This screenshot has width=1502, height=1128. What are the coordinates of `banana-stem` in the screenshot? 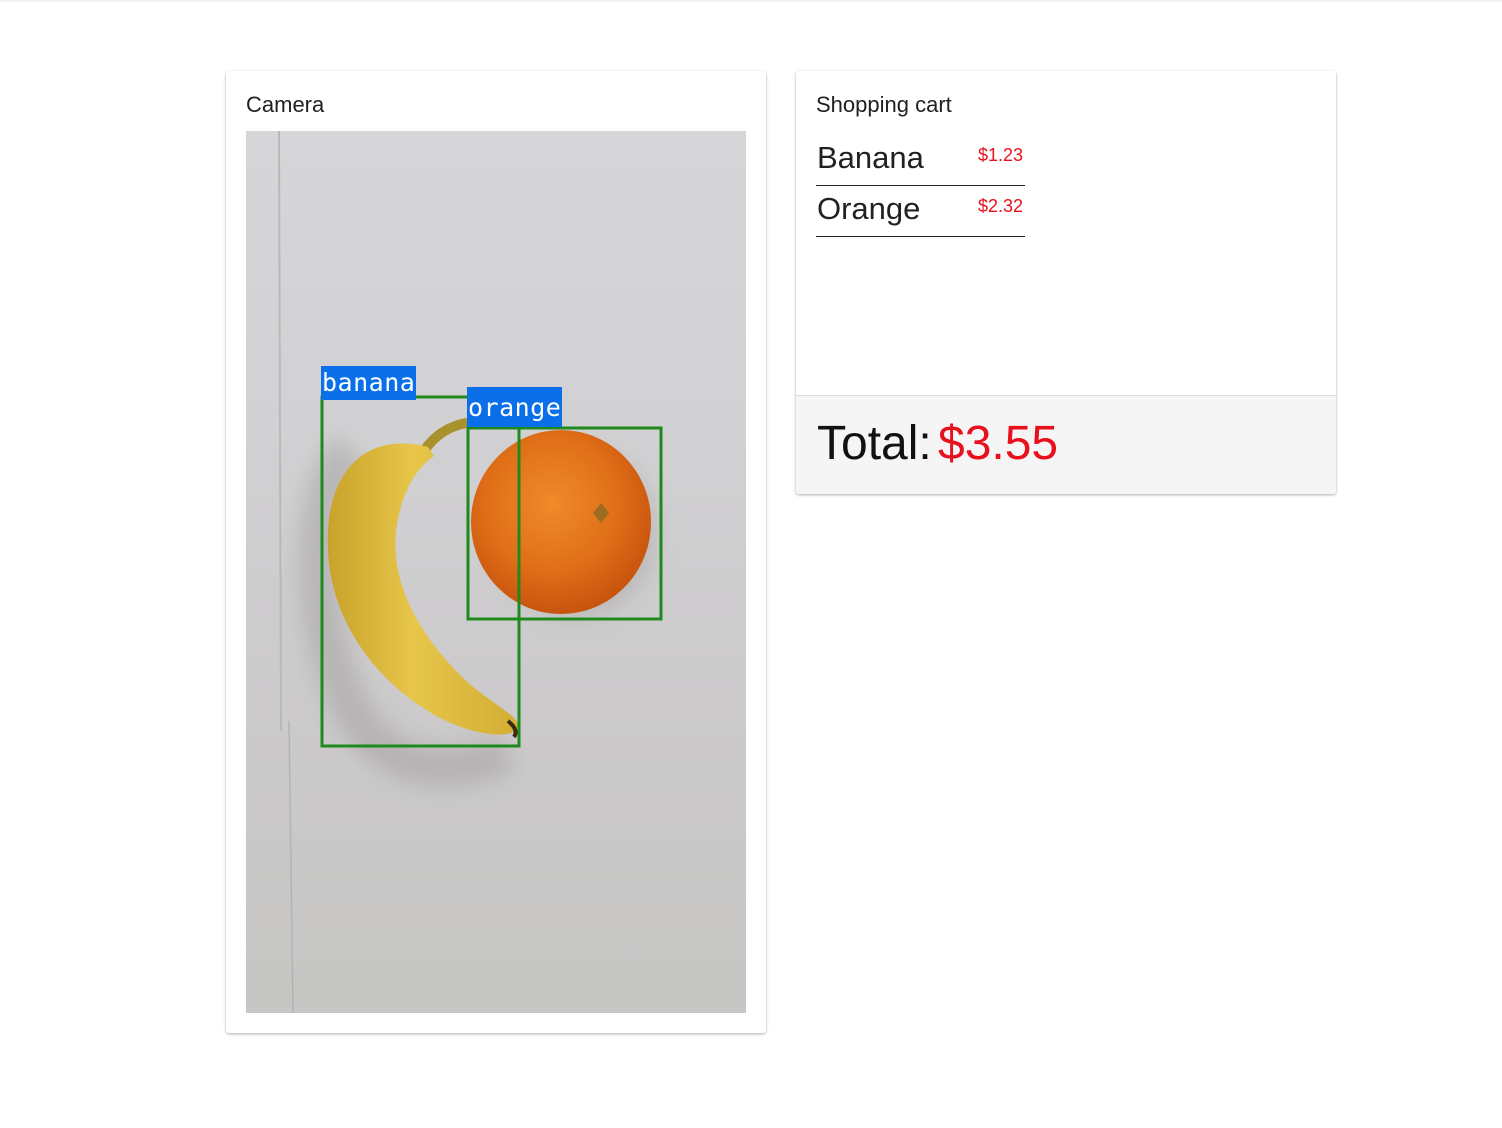 It's located at (445, 437).